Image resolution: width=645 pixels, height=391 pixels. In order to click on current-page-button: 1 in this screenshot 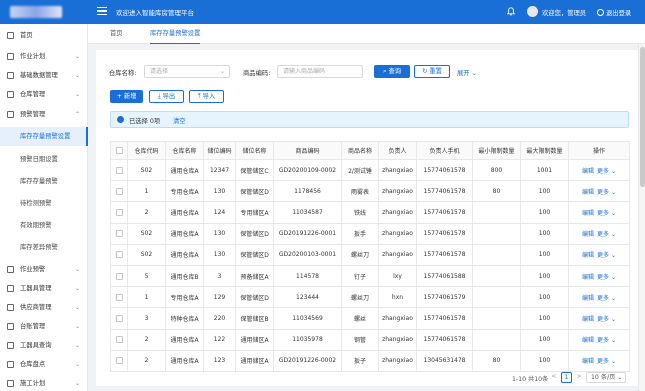, I will do `click(566, 377)`.